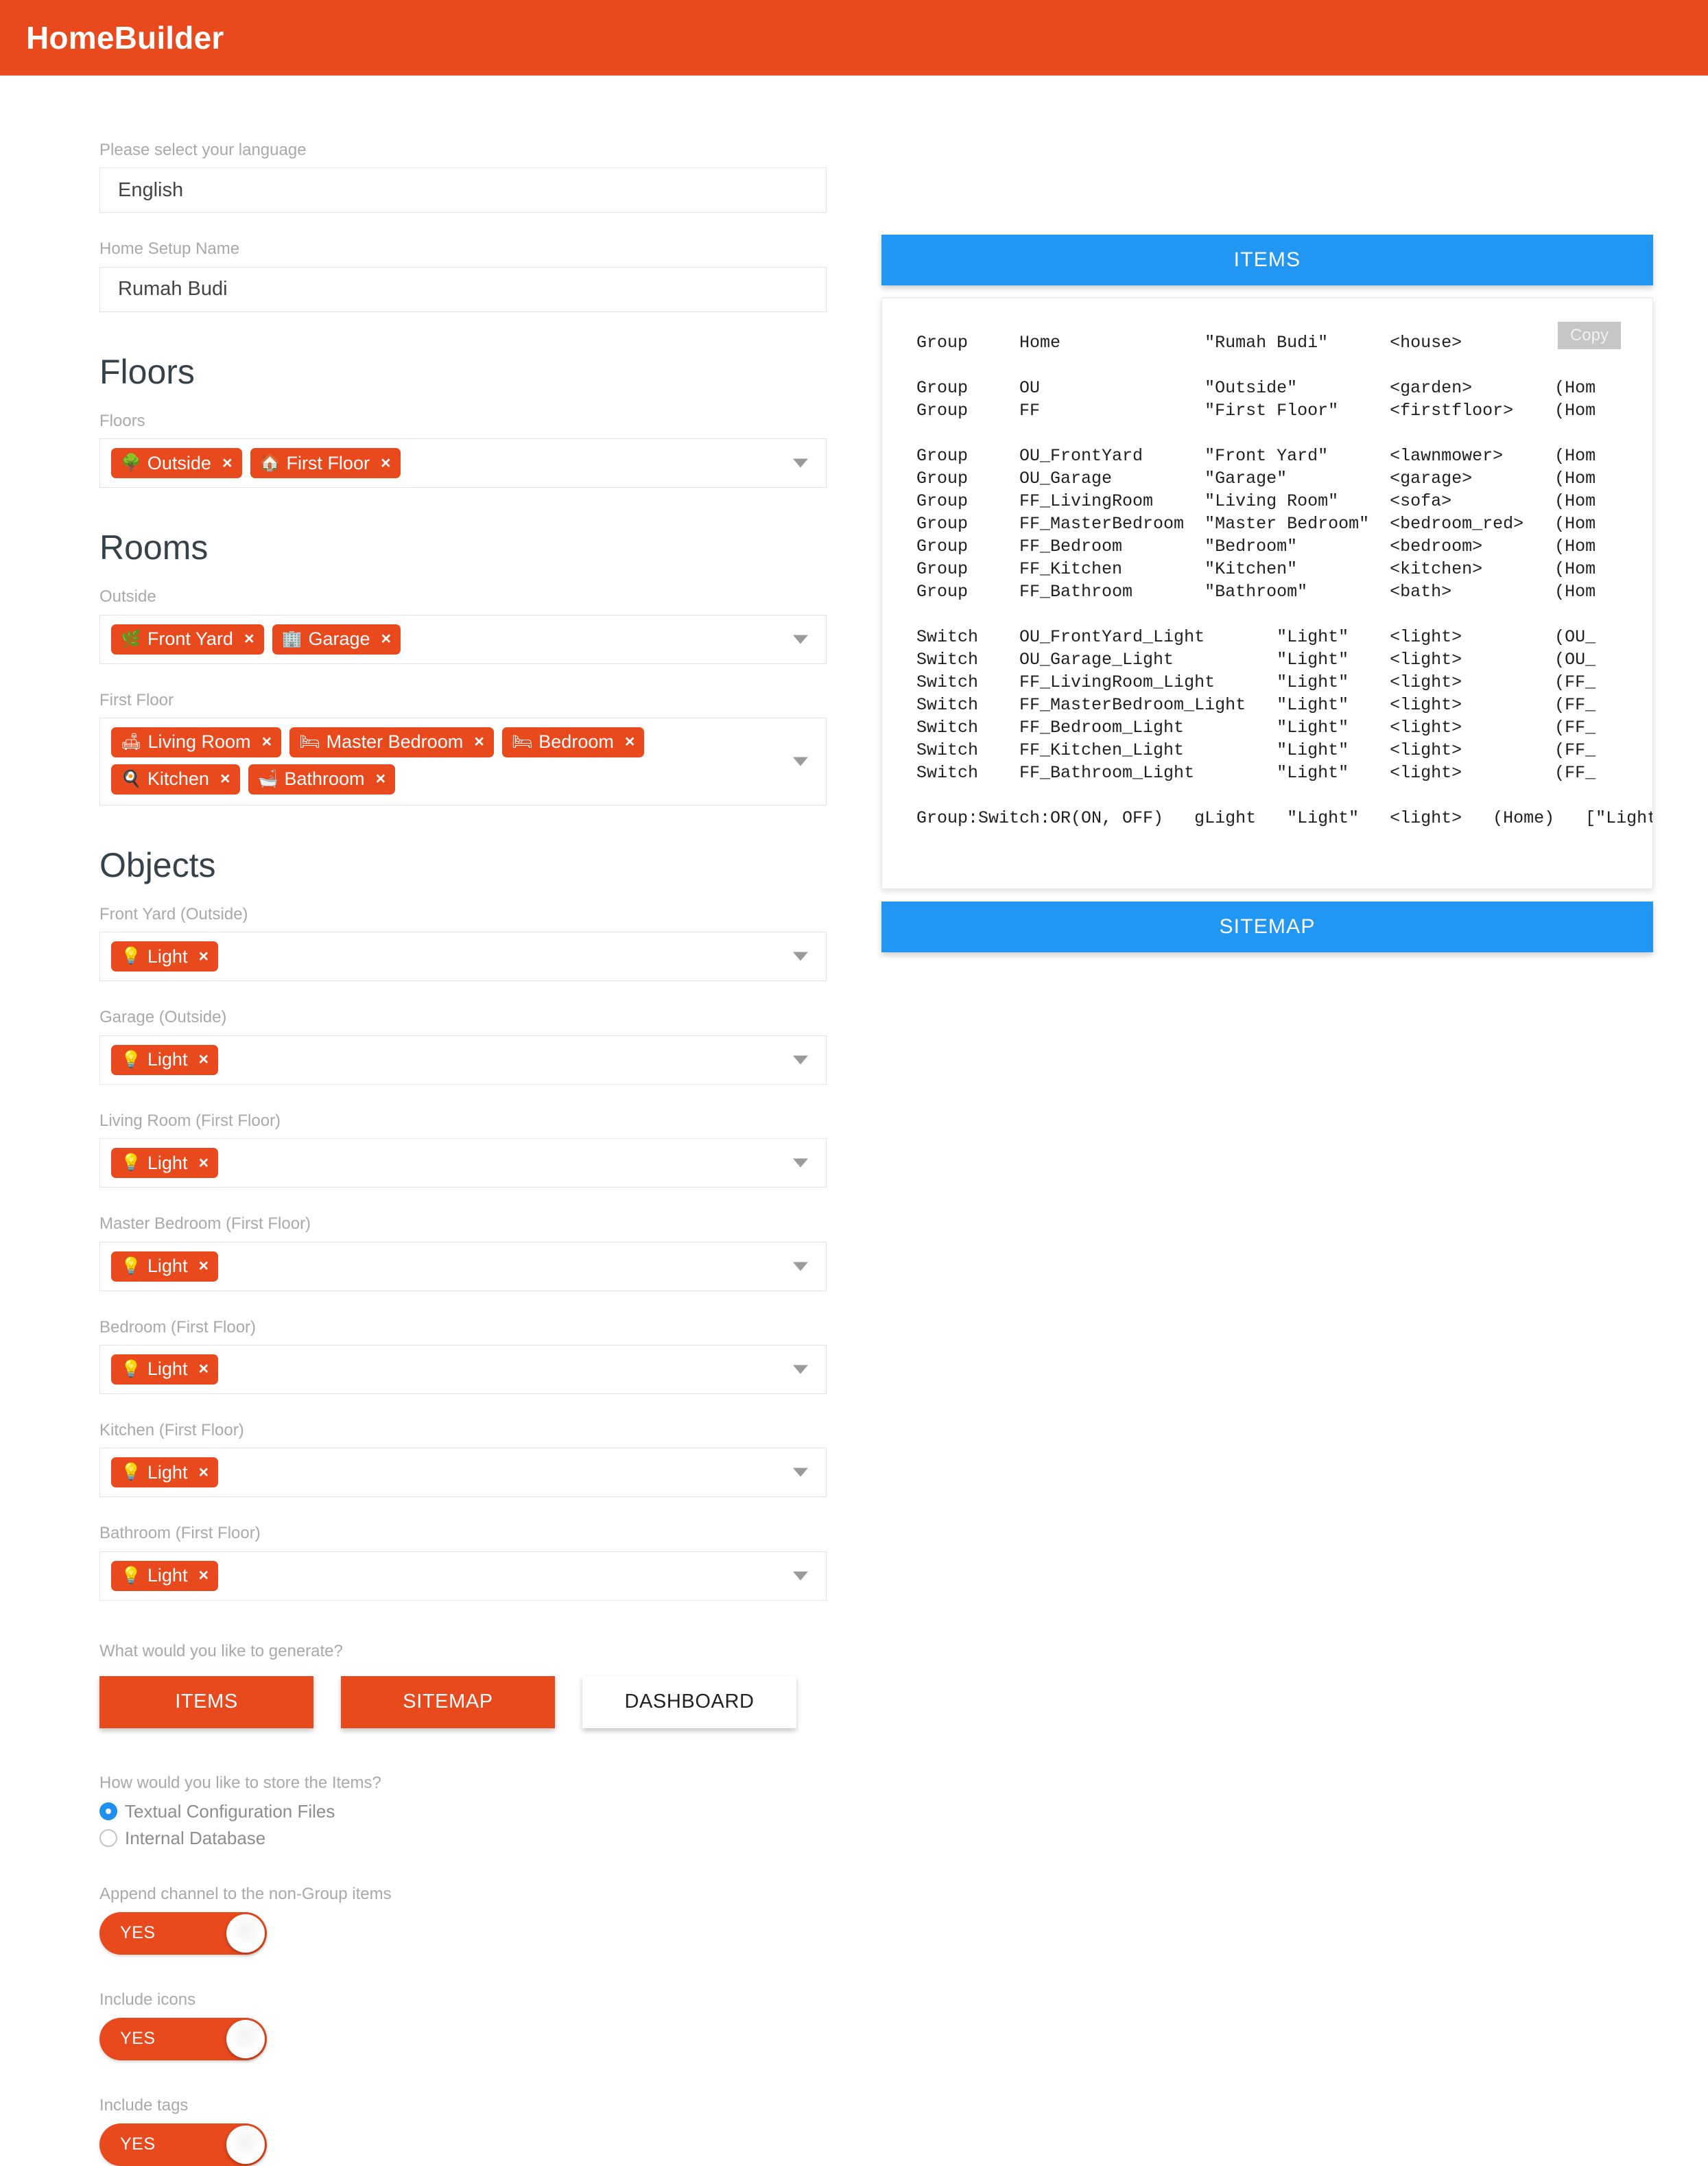 The width and height of the screenshot is (1708, 2166). I want to click on chip: 🛏 Bedroom ×, so click(573, 742).